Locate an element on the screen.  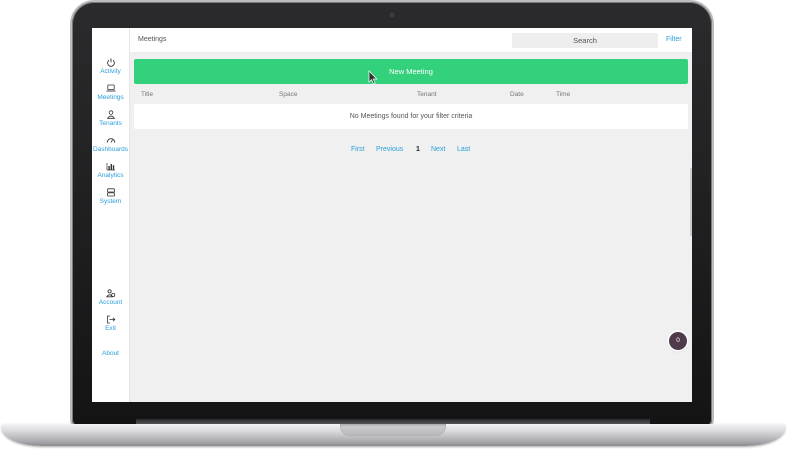
pagination-next: Next is located at coordinates (438, 149).